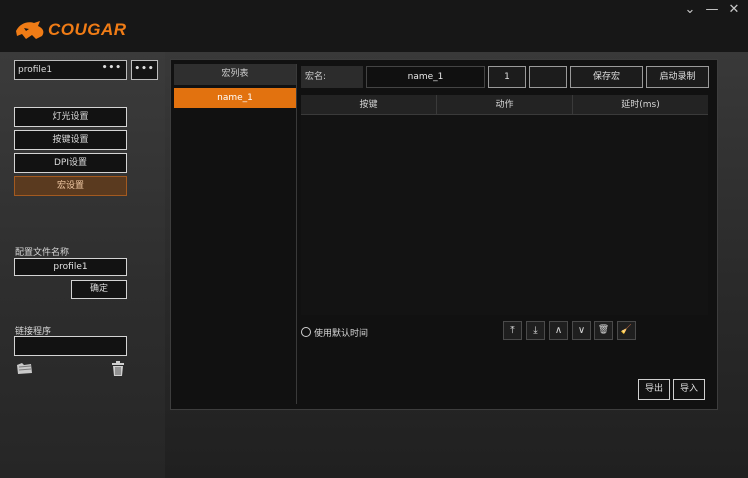 This screenshot has width=748, height=478. Describe the element at coordinates (70, 346) in the screenshot. I see `link-program-input` at that location.